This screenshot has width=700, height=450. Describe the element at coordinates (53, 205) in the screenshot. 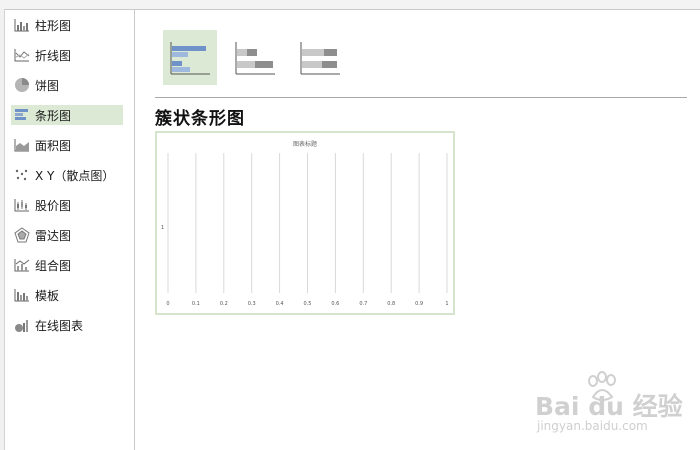

I see `sidebar-item-label: 股价图` at that location.